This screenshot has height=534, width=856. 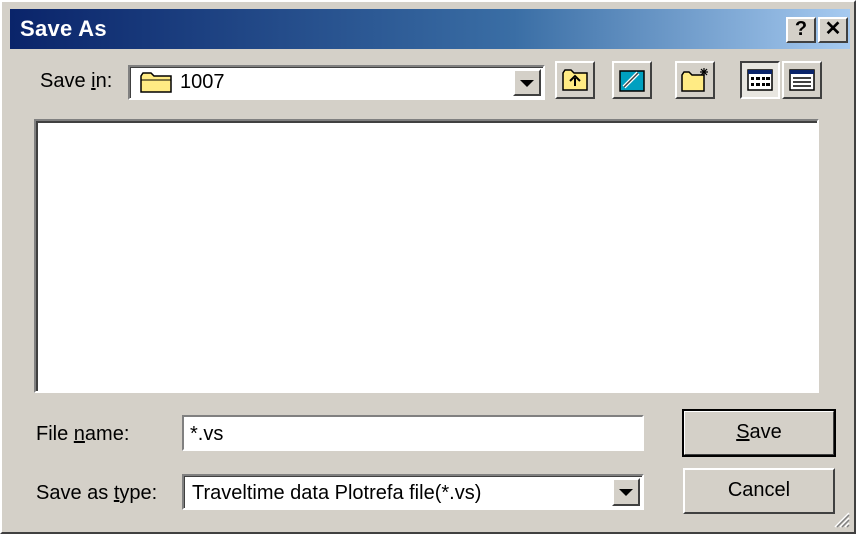 I want to click on file-name-input: *.vs, so click(x=413, y=433).